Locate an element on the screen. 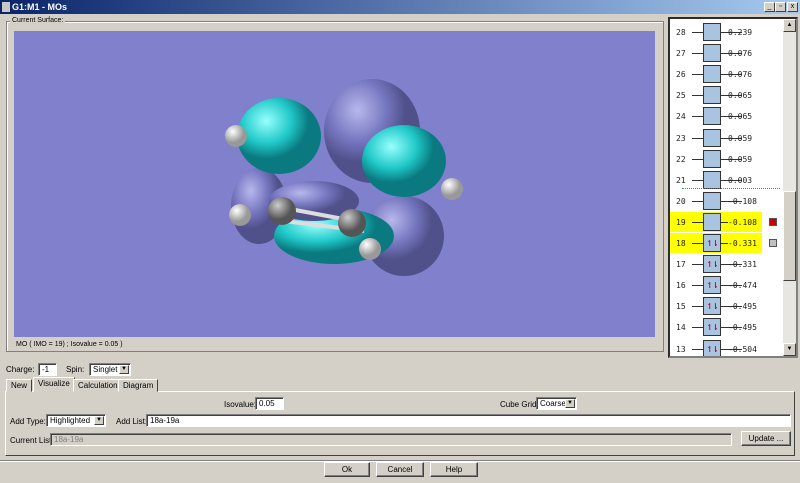 This screenshot has height=483, width=800. minimize-button: _ is located at coordinates (769, 7).